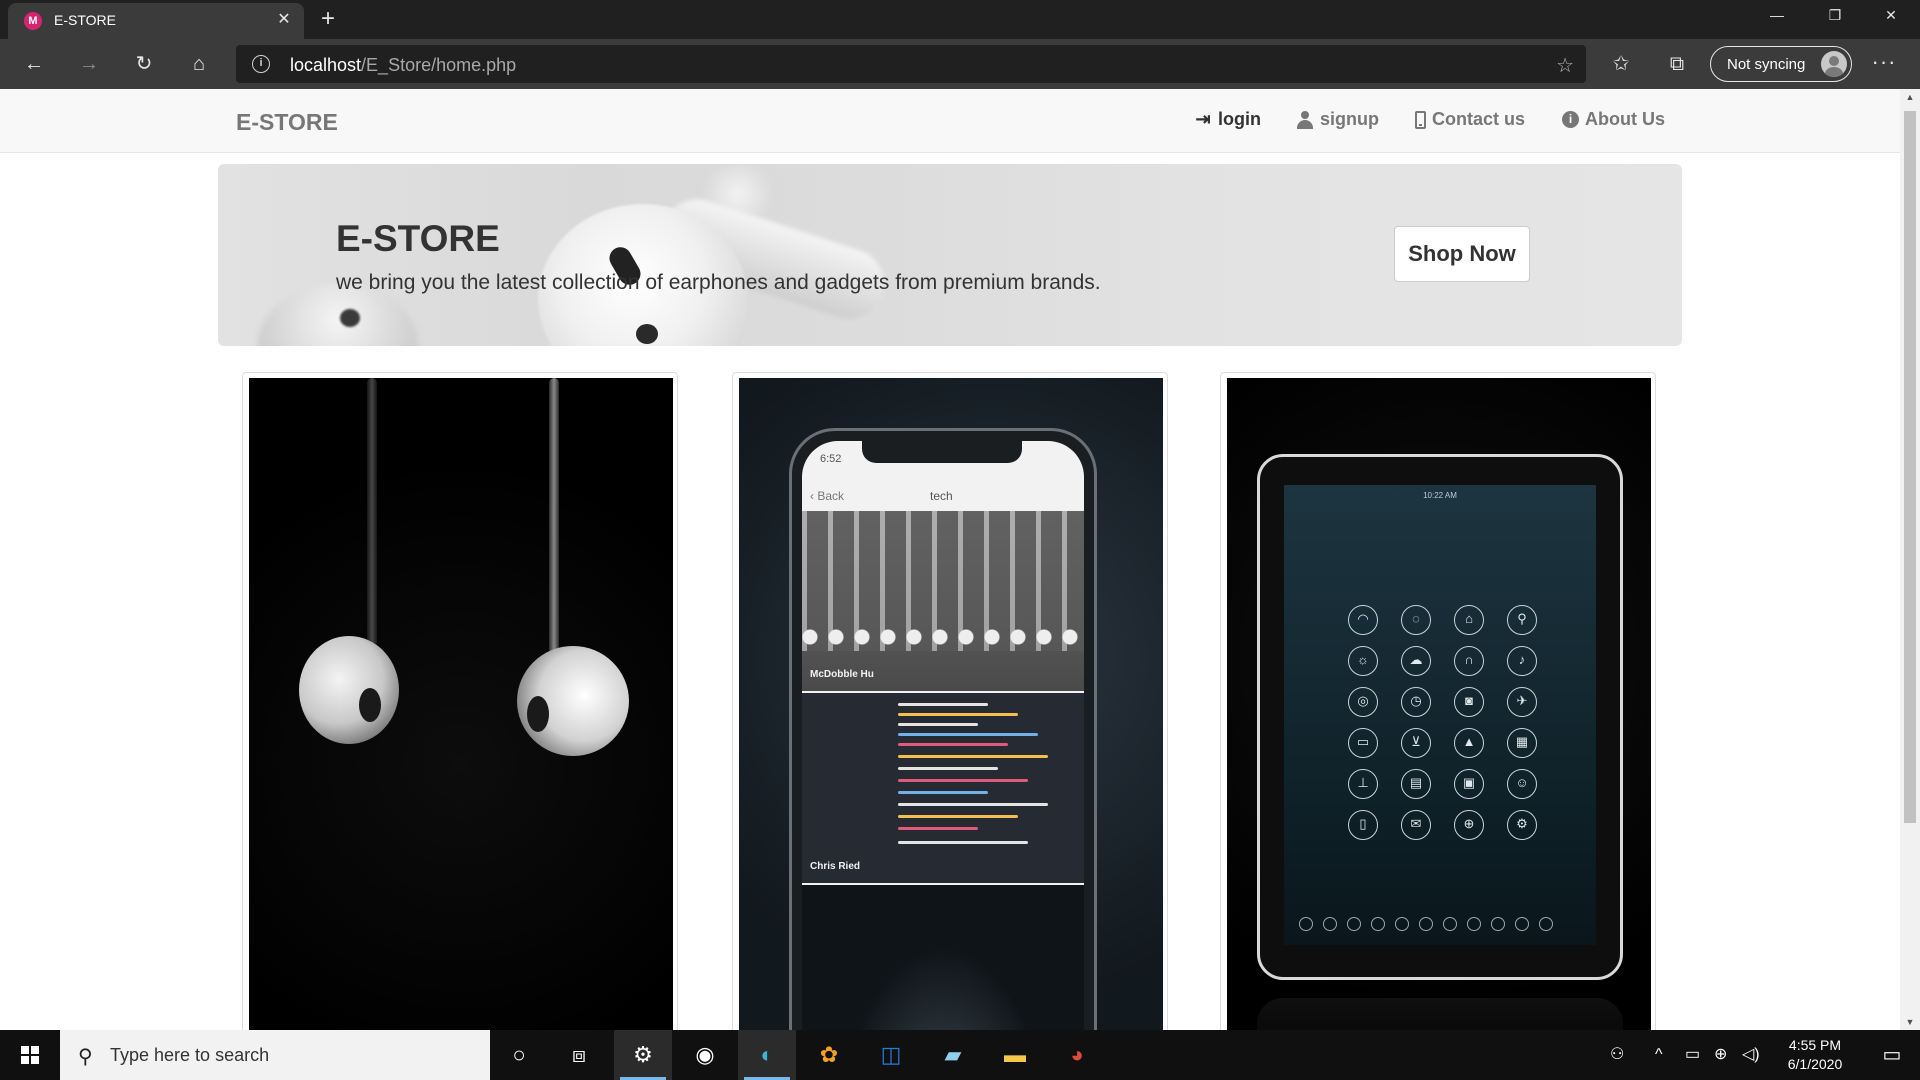 Image resolution: width=1920 pixels, height=1080 pixels. I want to click on outlook-icon: ◫, so click(891, 1055).